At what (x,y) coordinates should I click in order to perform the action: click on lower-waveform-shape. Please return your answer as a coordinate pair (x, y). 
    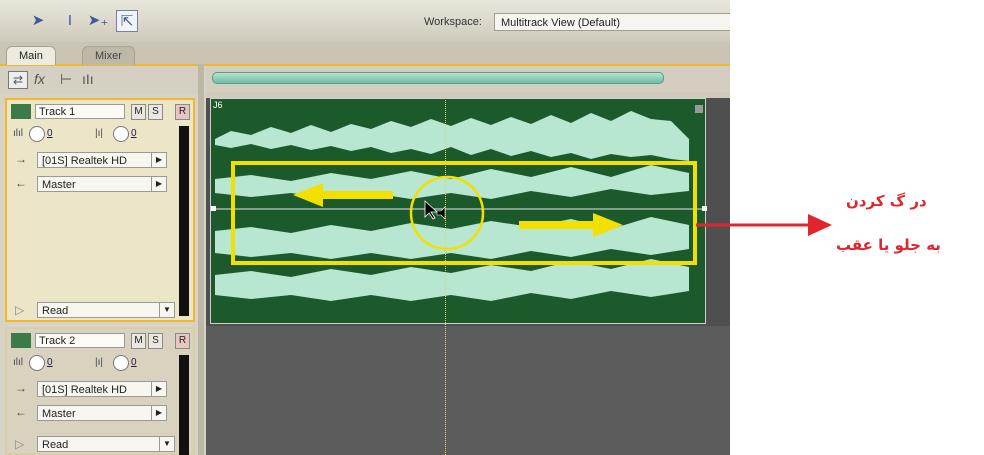
    Looking at the image, I should click on (452, 280).